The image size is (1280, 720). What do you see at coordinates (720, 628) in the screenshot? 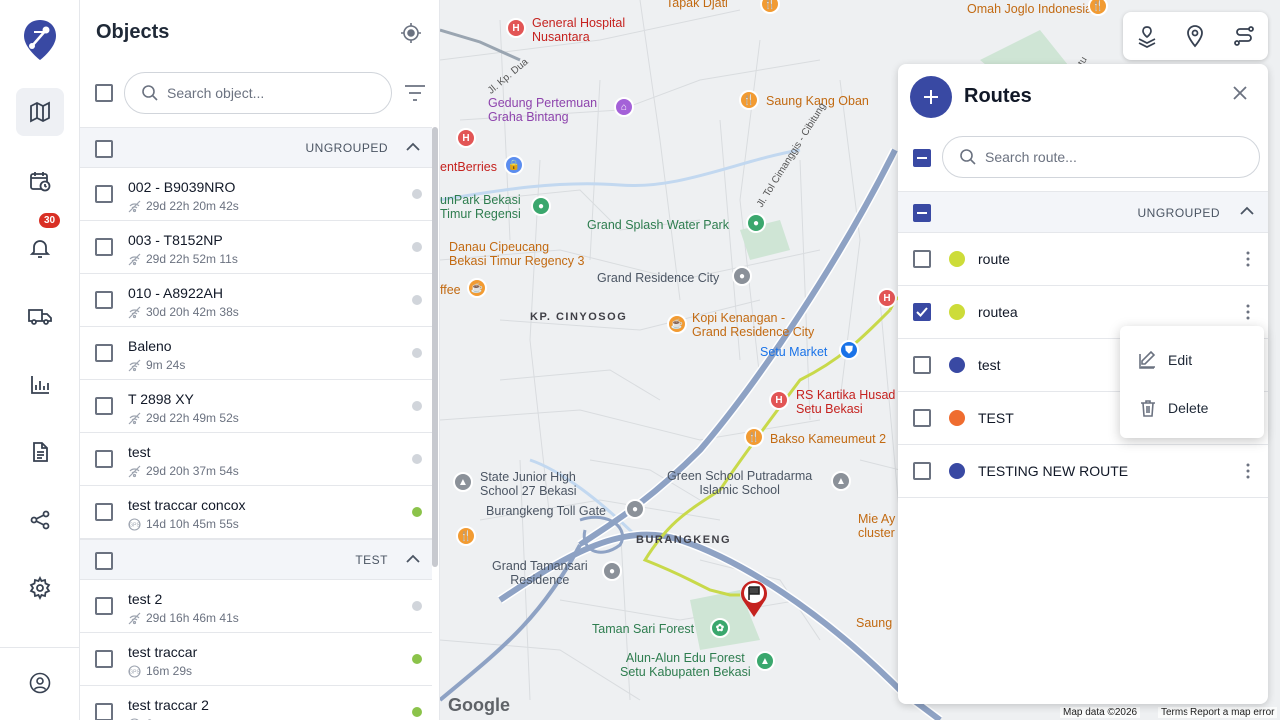
I see `park-pin-icon: ✿` at bounding box center [720, 628].